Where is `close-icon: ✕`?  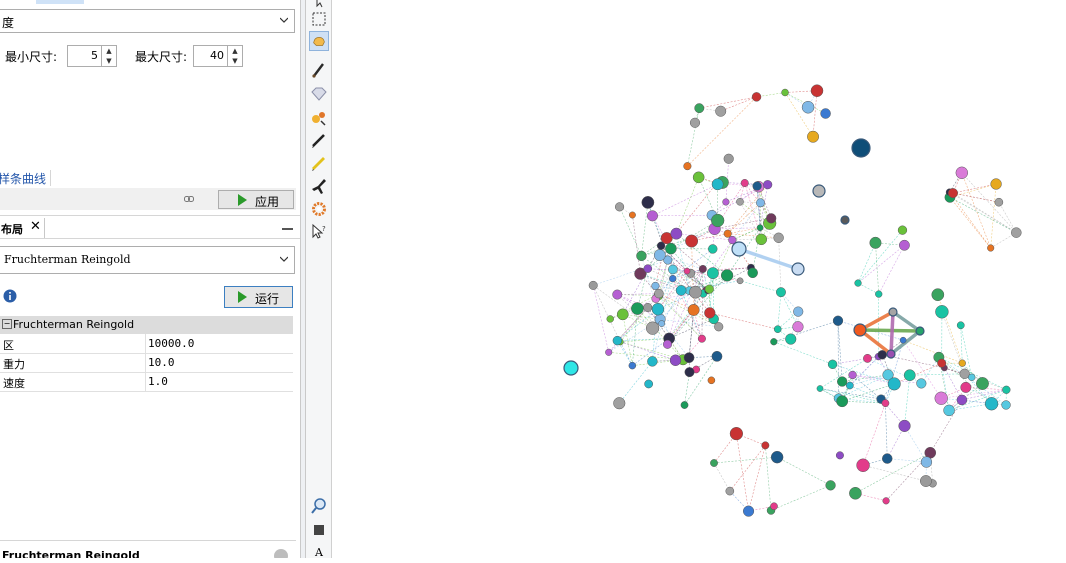
close-icon: ✕ is located at coordinates (35, 226).